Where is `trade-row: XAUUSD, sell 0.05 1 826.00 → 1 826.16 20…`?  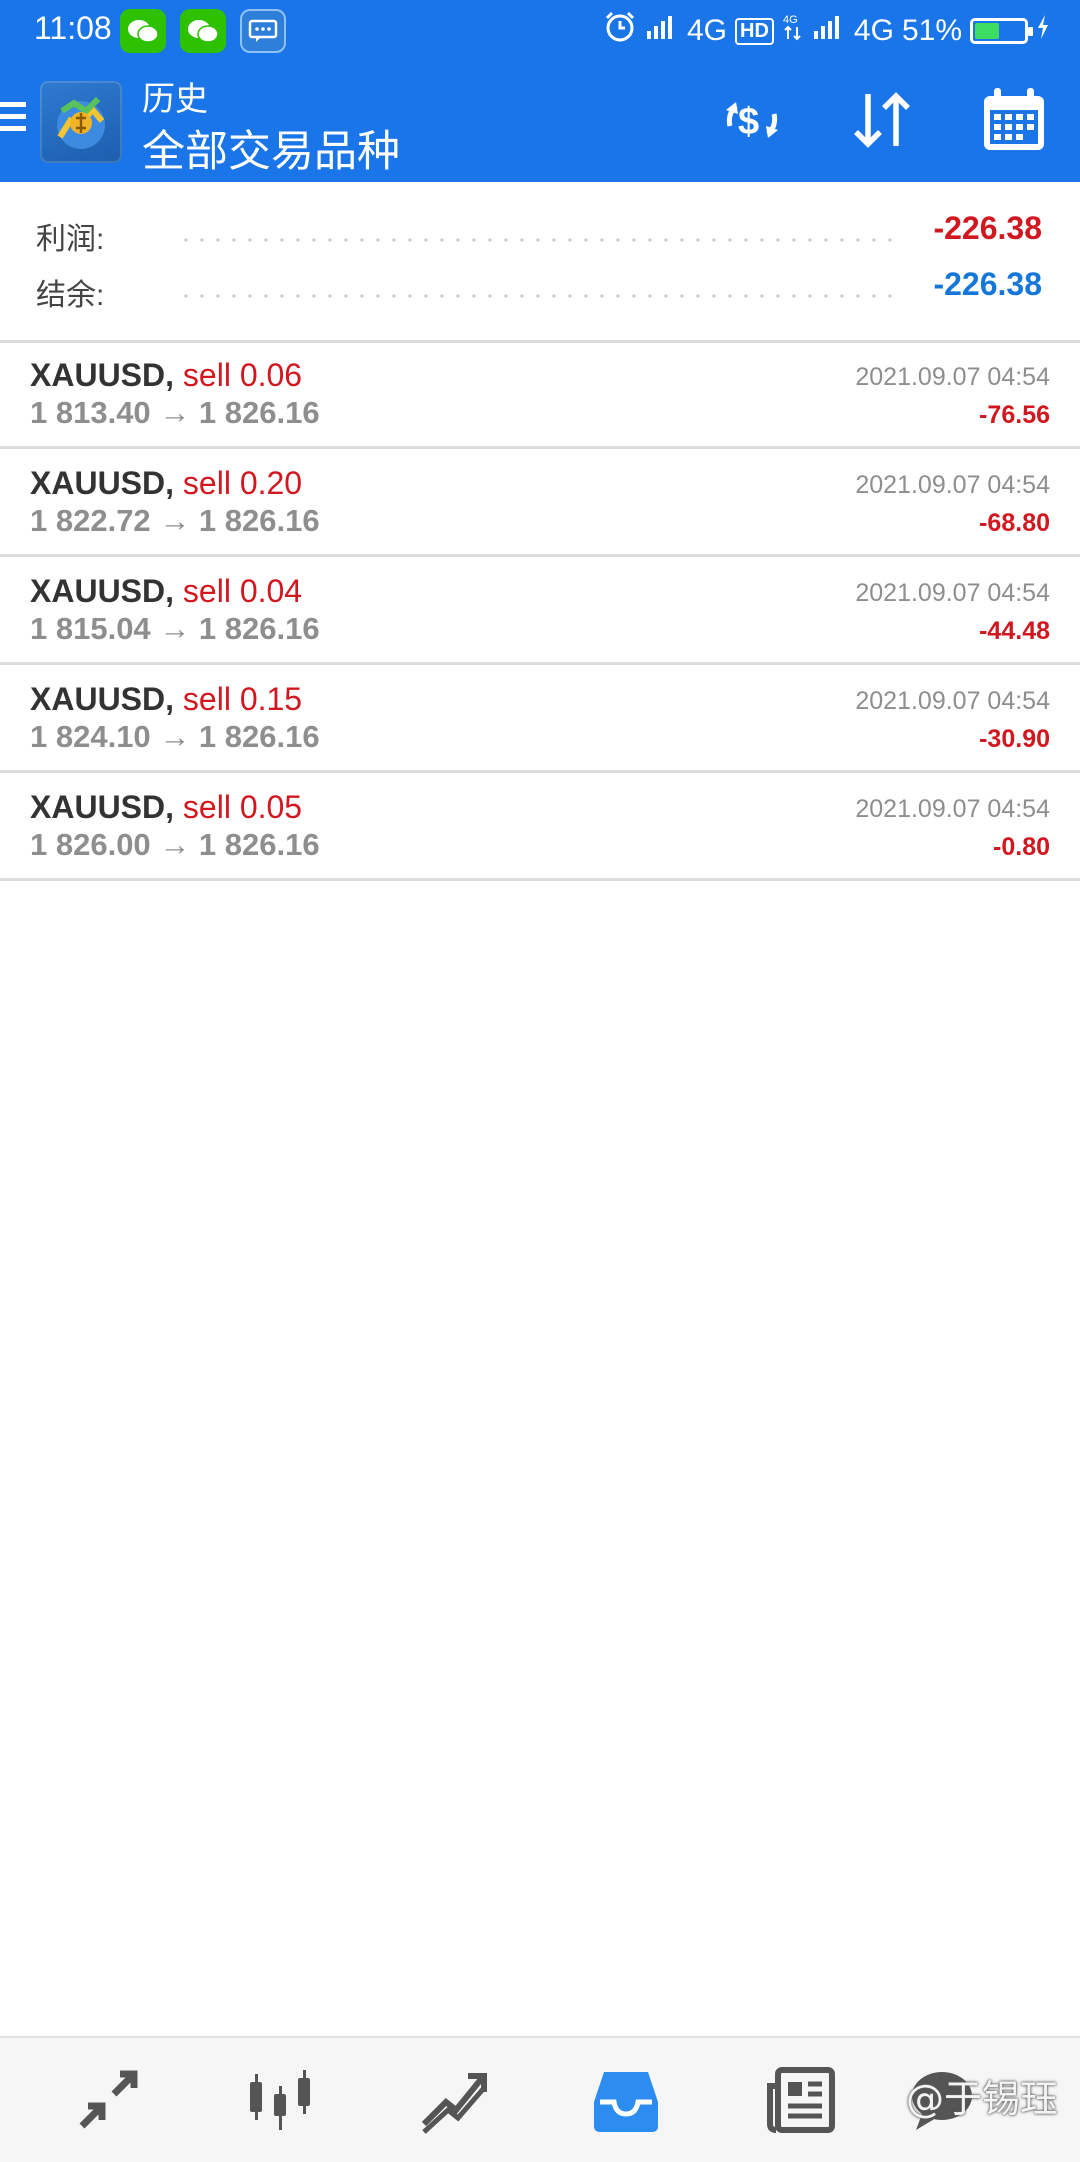 trade-row: XAUUSD, sell 0.05 1 826.00 → 1 826.16 20… is located at coordinates (540, 827).